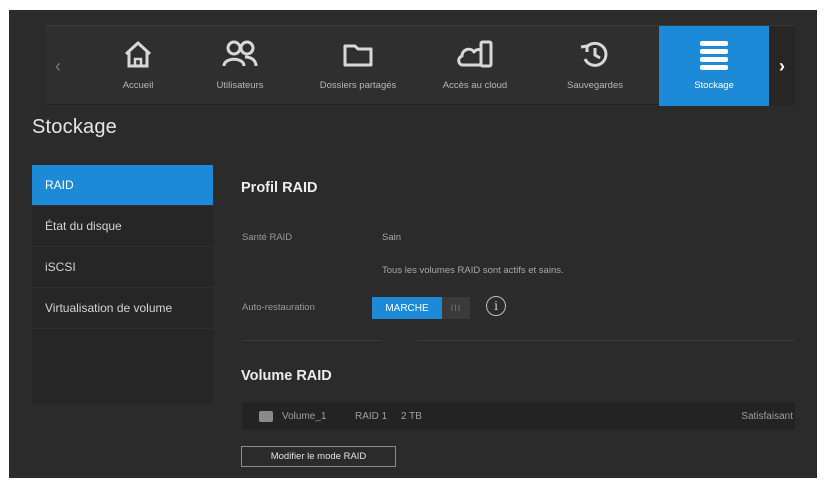 This screenshot has height=483, width=825. I want to click on users-icon, so click(240, 53).